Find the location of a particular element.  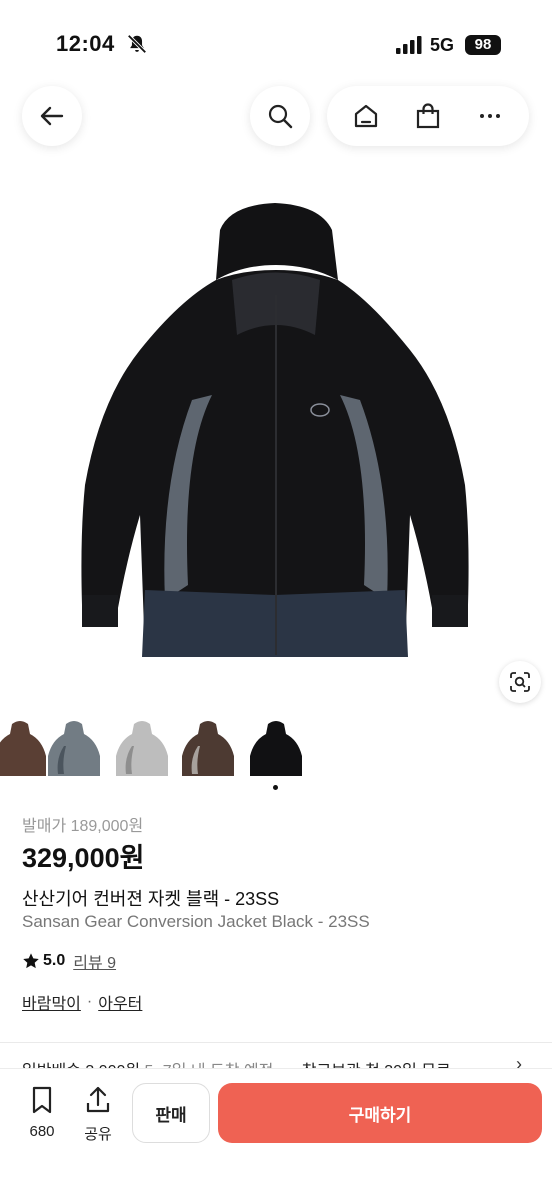

network-label: 5G is located at coordinates (442, 45).